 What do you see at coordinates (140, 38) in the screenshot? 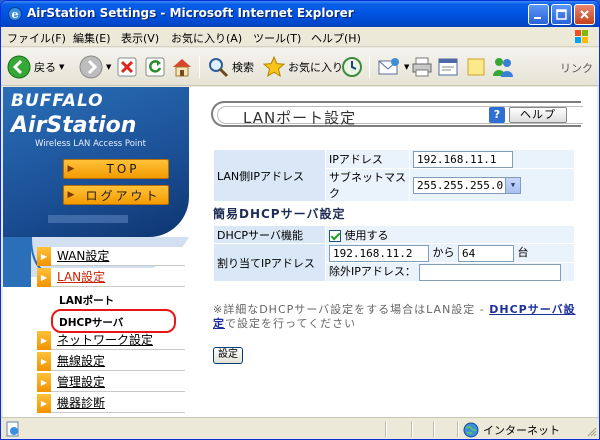
I see `menu-view: 表示(V)` at bounding box center [140, 38].